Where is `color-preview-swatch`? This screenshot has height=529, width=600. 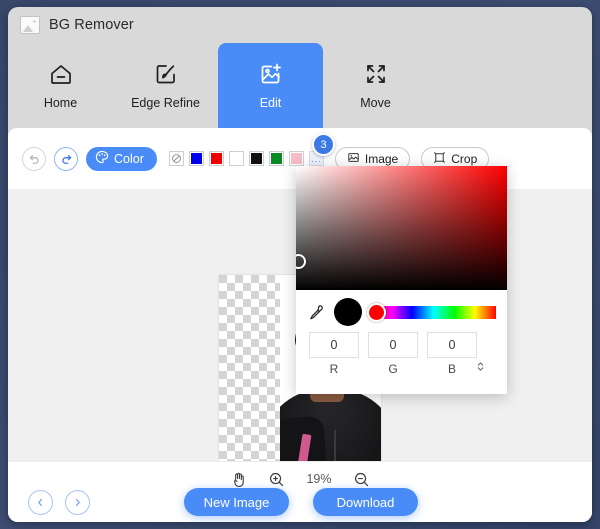
color-preview-swatch is located at coordinates (348, 312).